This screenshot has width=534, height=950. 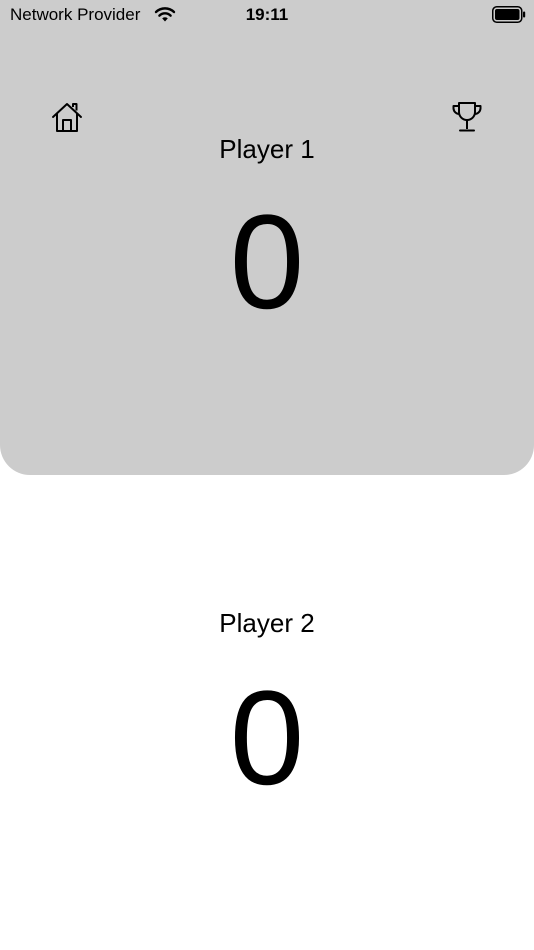 I want to click on clock: 19:11, so click(x=267, y=14).